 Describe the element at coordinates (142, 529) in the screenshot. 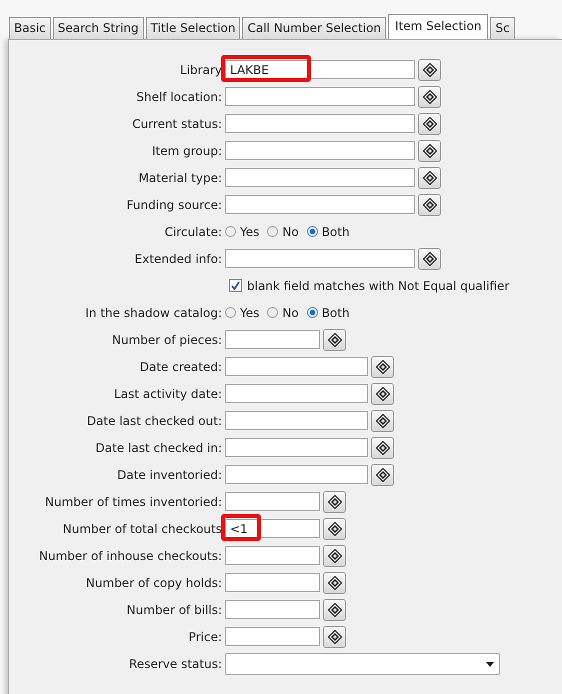

I see `field-label: Number of total checkouts` at that location.